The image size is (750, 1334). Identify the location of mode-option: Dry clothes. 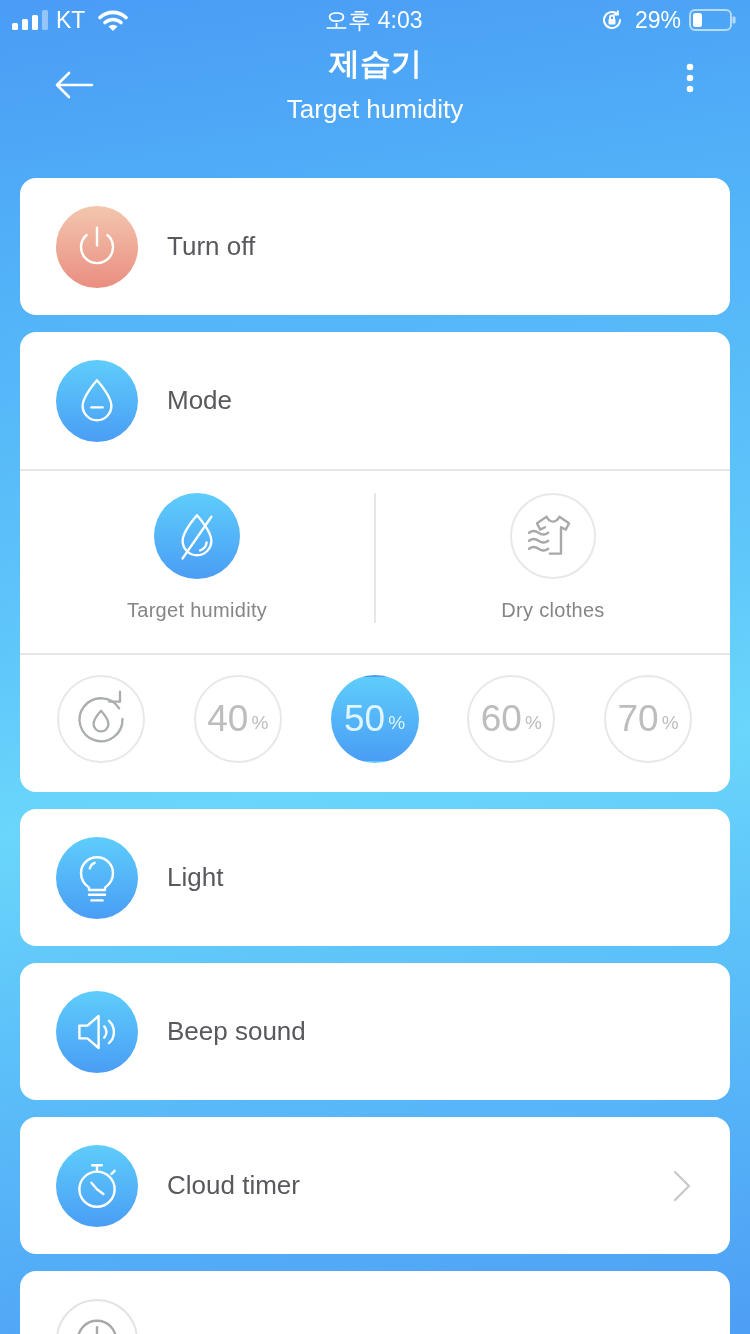
(553, 558).